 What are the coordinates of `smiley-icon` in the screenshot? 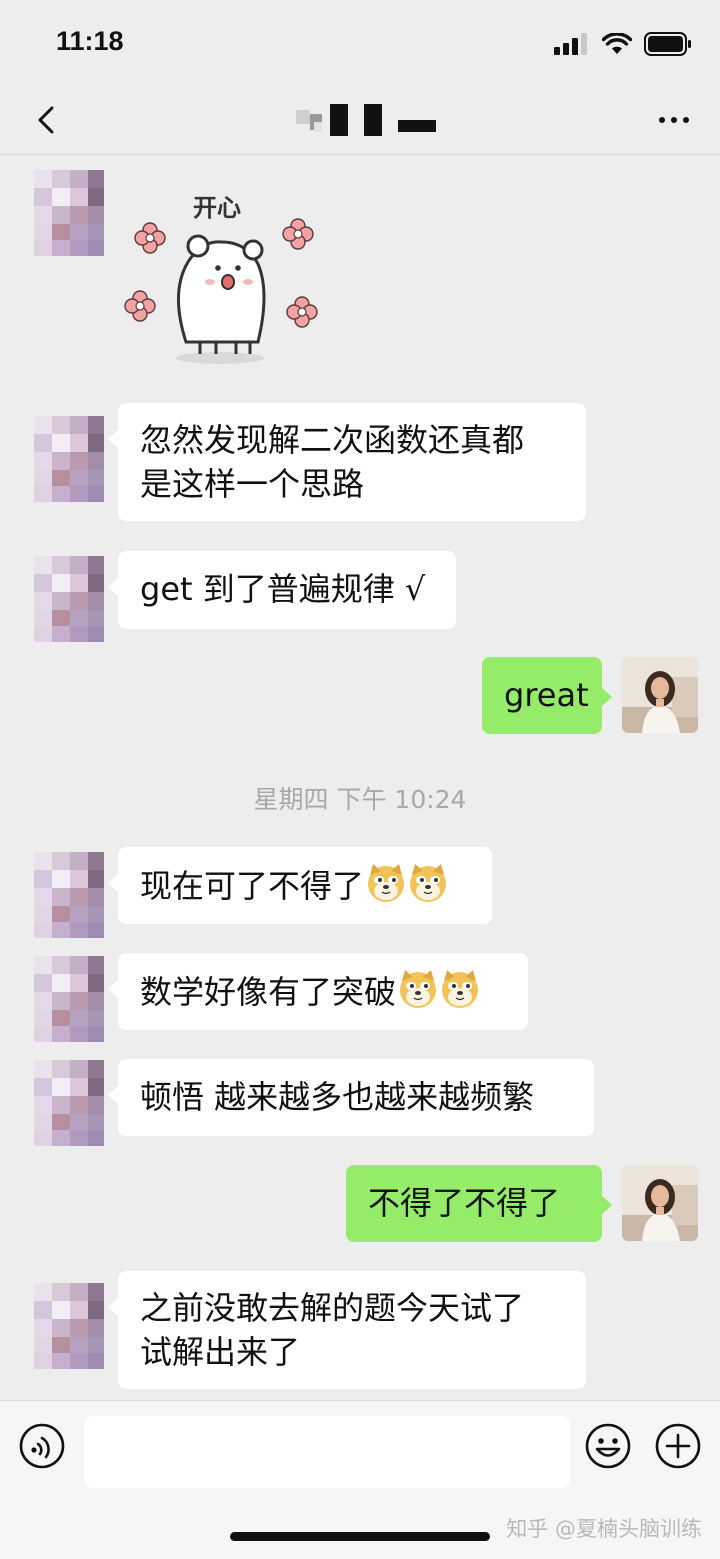 It's located at (608, 1446).